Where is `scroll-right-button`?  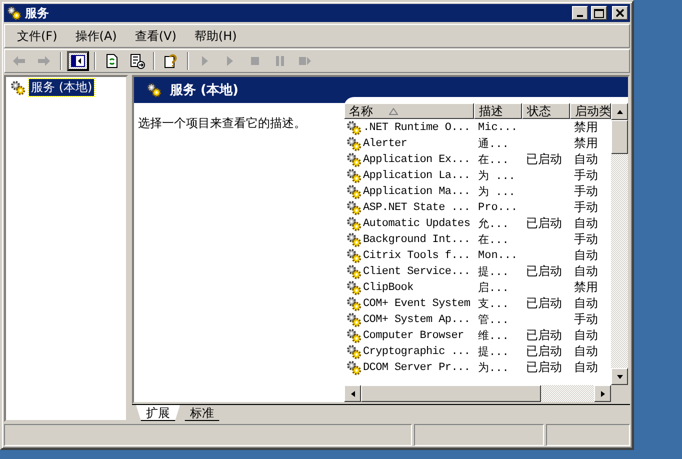 scroll-right-button is located at coordinates (602, 393).